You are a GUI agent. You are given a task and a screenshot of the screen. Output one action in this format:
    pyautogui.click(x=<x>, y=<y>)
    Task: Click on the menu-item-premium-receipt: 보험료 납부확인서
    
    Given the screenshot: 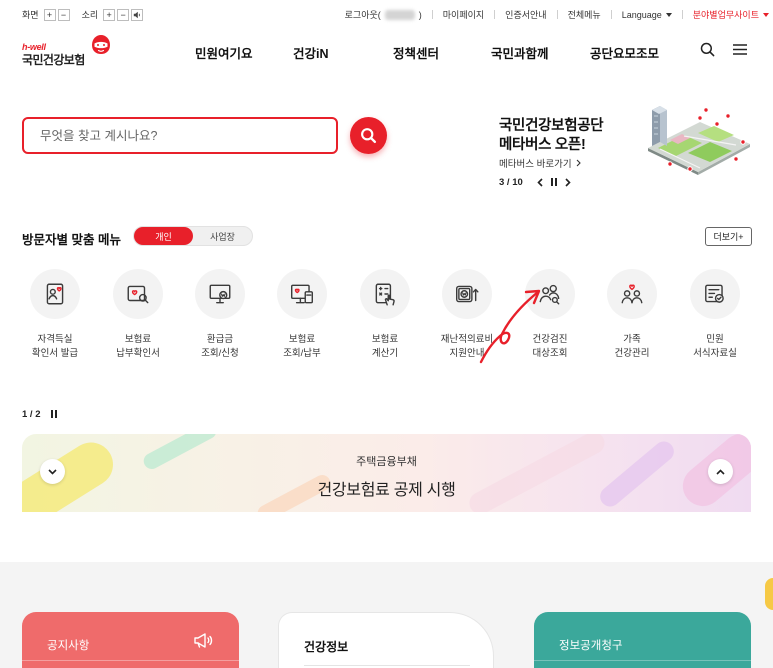 What is the action you would take?
    pyautogui.click(x=138, y=315)
    